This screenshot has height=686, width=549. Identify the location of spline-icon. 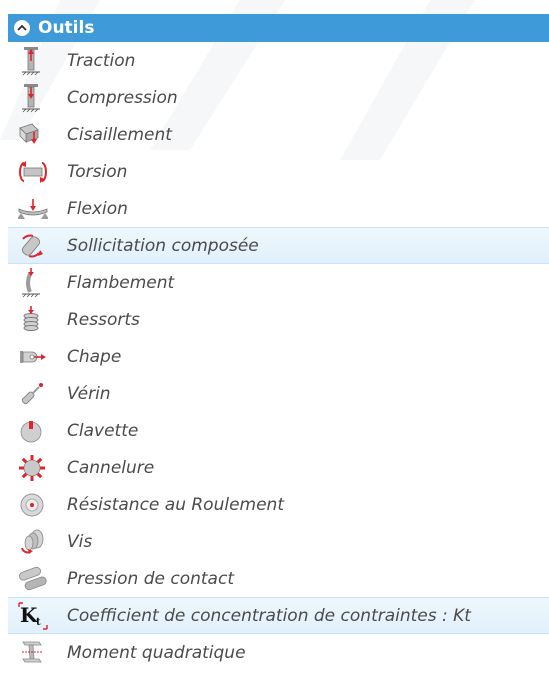
(35, 468).